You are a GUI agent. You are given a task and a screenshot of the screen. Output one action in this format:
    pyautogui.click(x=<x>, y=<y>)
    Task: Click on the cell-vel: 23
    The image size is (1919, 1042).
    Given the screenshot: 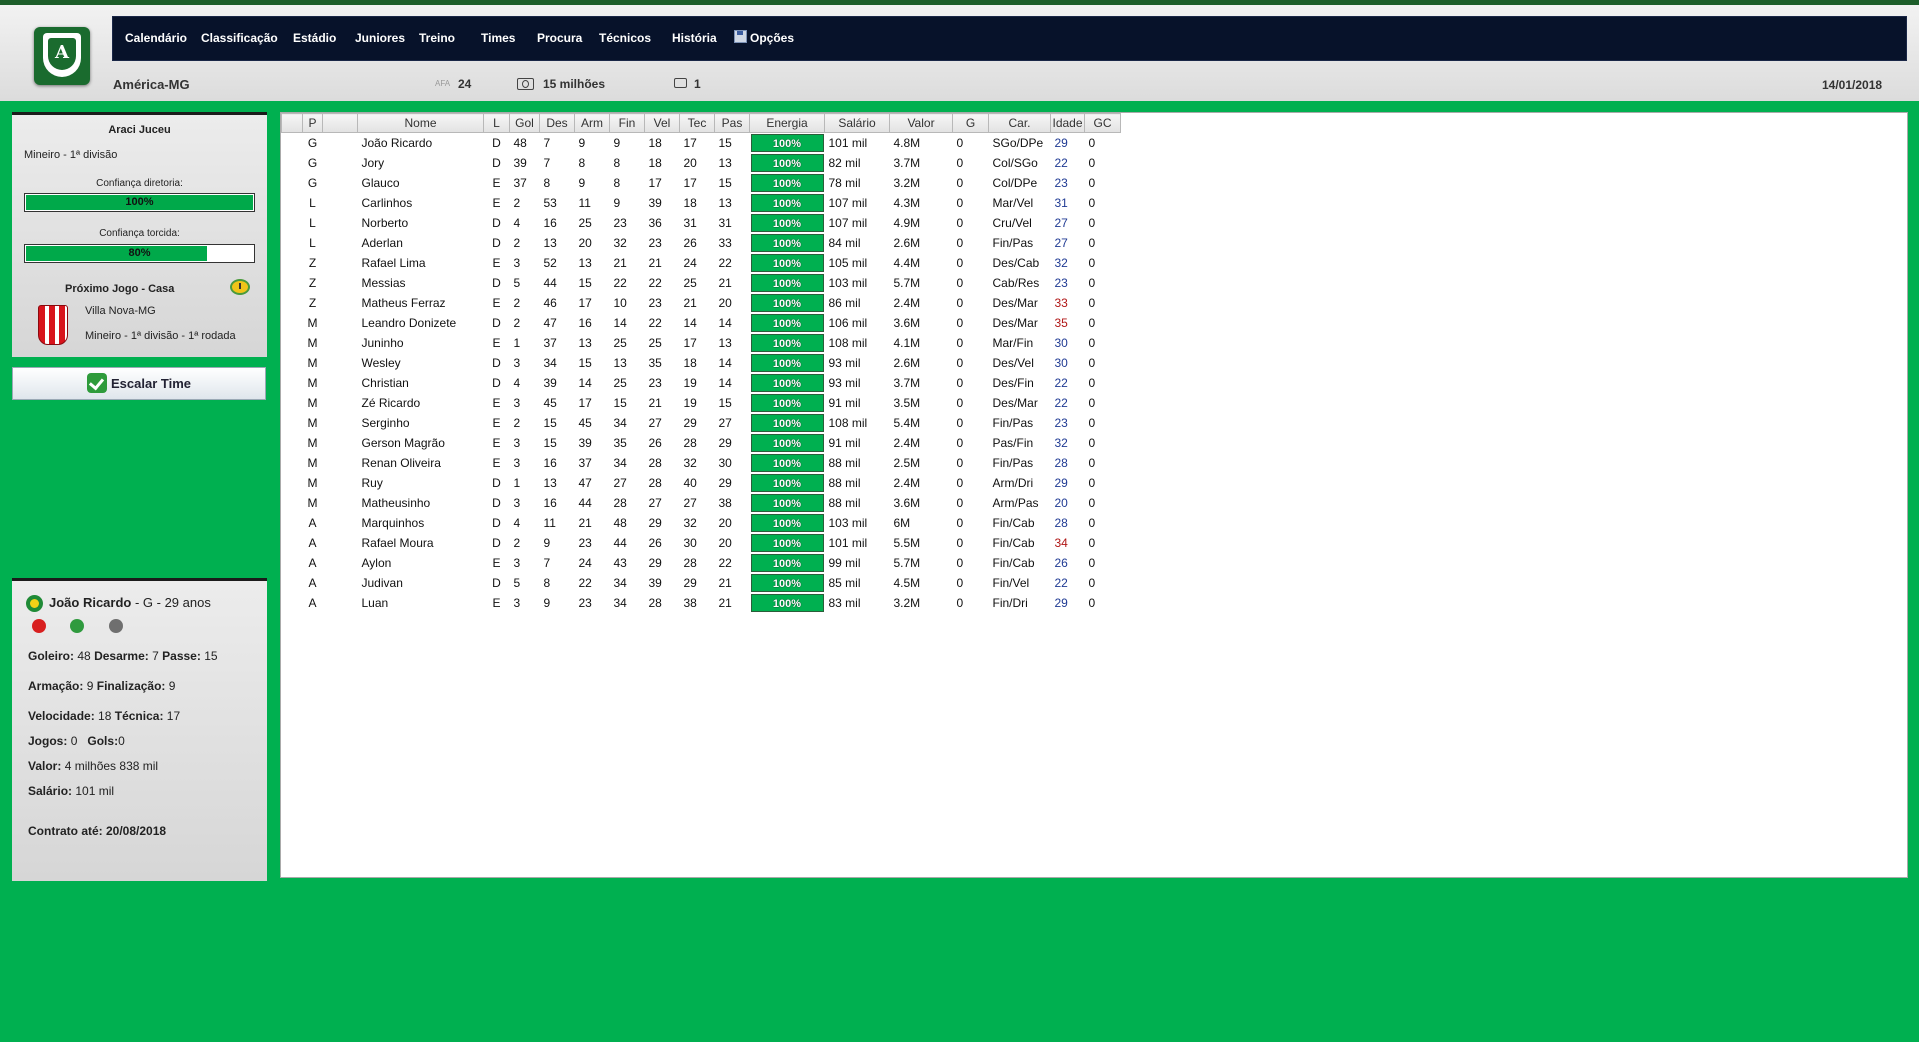 What is the action you would take?
    pyautogui.click(x=655, y=383)
    